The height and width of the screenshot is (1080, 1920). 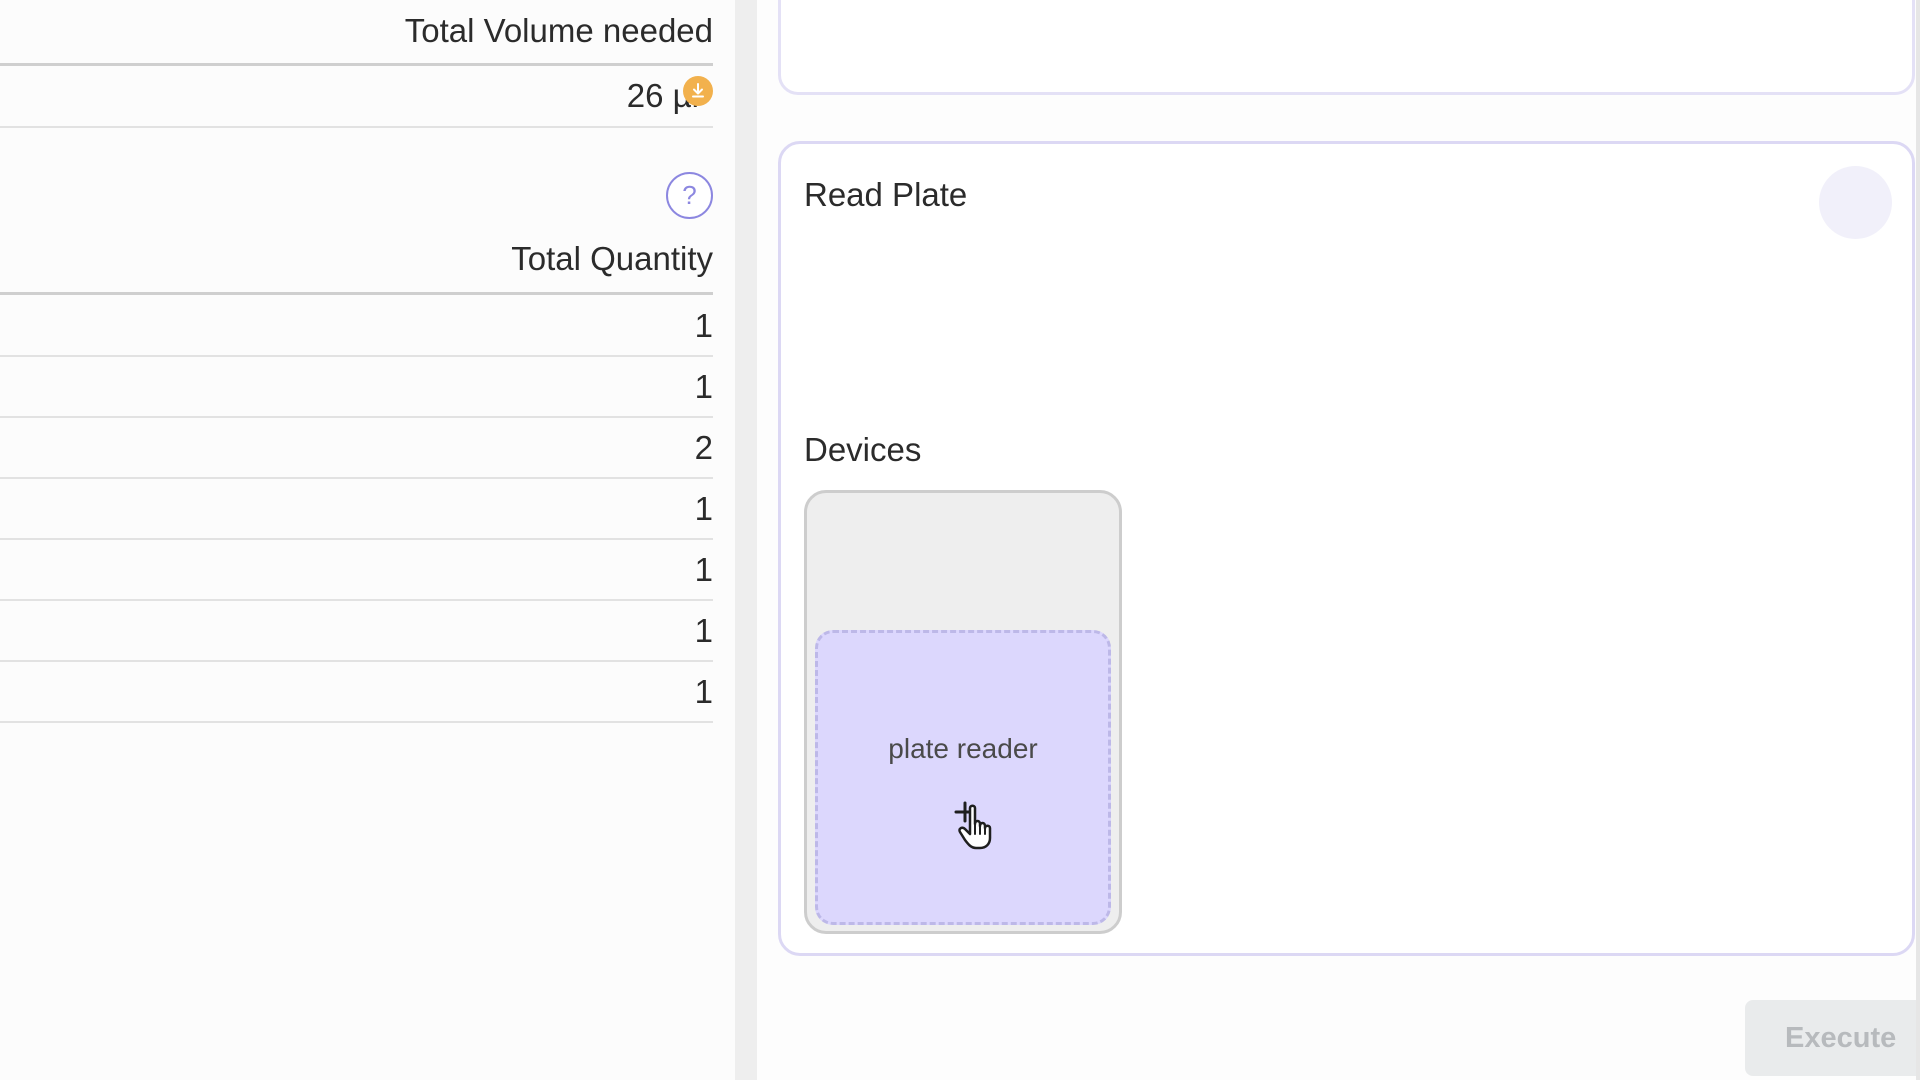 I want to click on help-button: ?, so click(x=689, y=195).